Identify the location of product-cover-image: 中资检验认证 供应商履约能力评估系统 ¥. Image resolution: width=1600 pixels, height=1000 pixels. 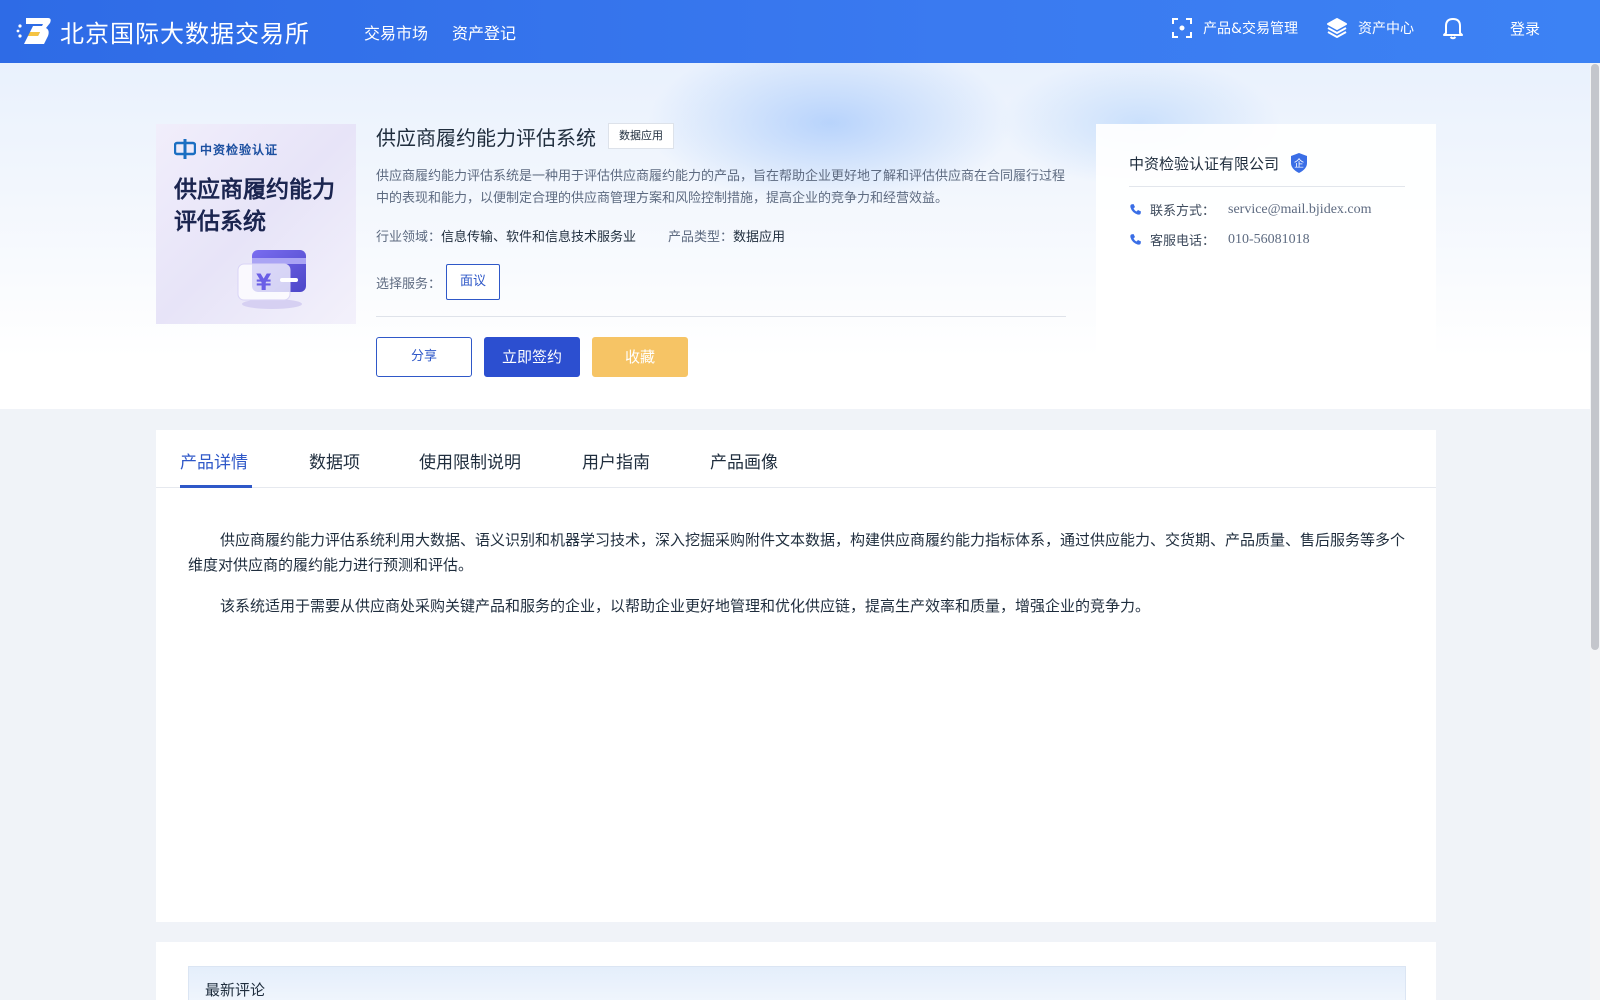
(256, 224).